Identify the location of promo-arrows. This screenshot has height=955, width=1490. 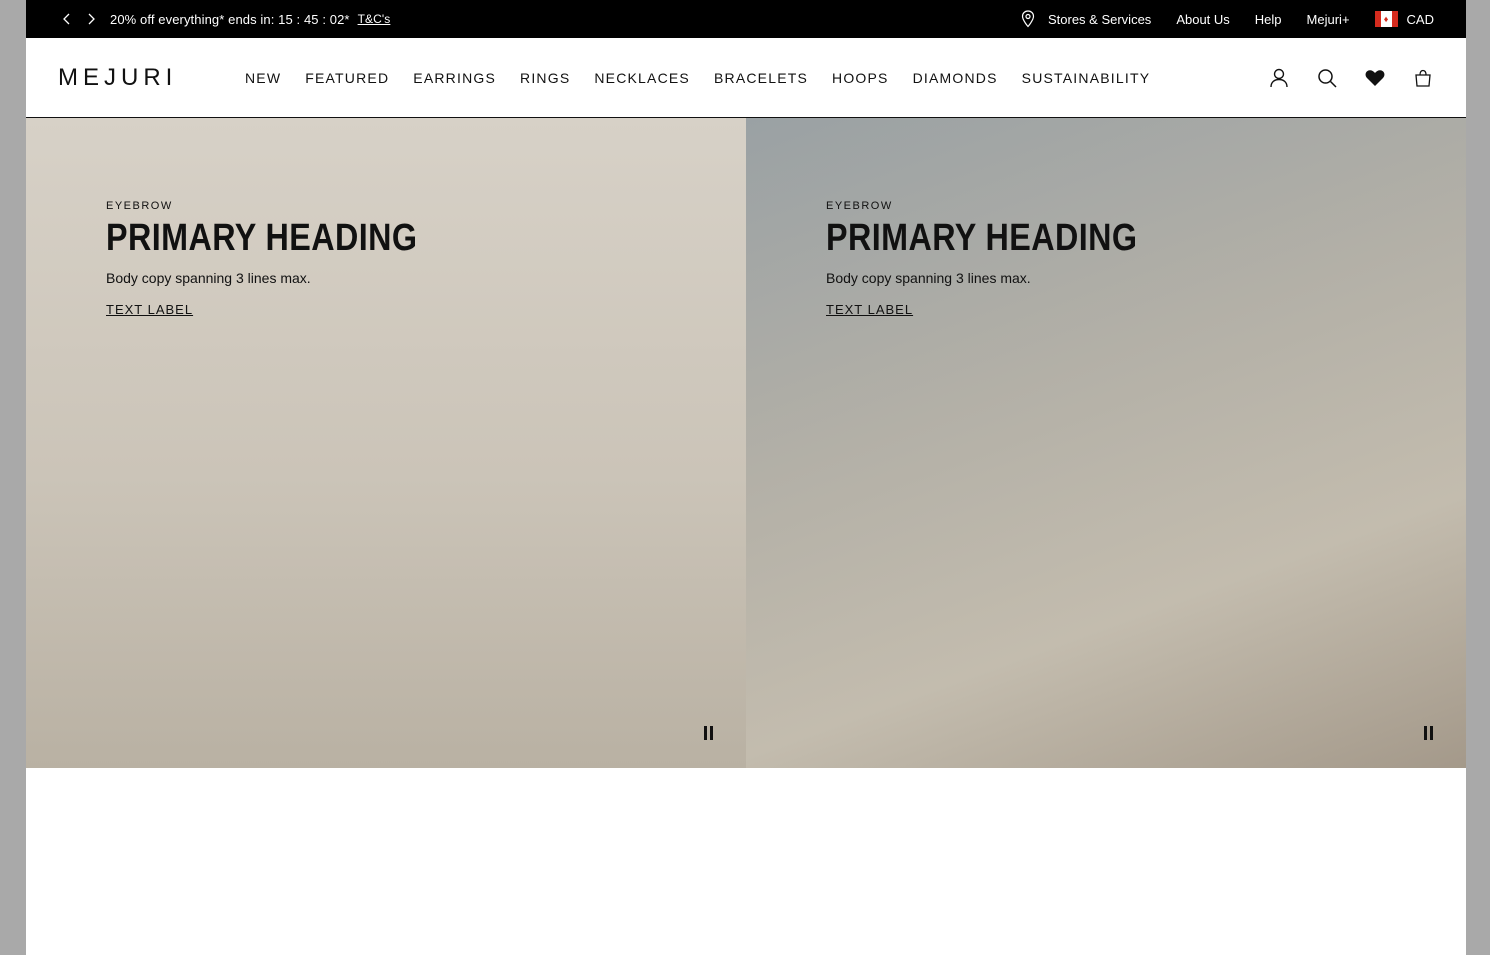
(79, 19).